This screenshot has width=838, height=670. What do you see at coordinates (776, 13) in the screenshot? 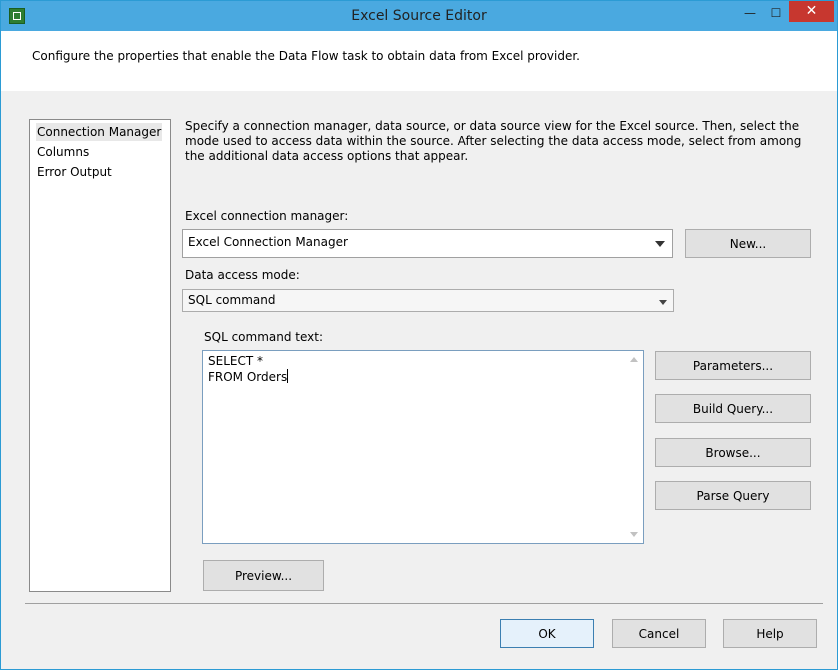
I see `maximize-button: ☐` at bounding box center [776, 13].